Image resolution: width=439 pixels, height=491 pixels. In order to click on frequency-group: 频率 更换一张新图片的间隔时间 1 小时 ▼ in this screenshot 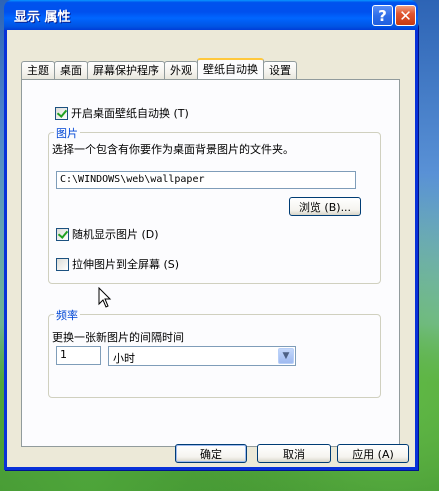, I will do `click(214, 352)`.